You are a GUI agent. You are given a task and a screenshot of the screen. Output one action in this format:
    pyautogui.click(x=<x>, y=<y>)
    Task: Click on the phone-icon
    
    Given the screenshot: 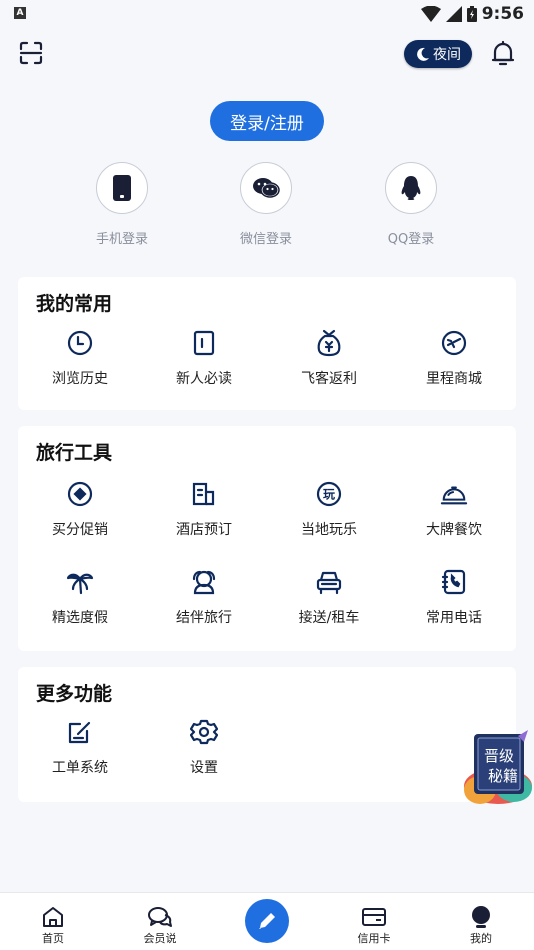 What is the action you would take?
    pyautogui.click(x=122, y=188)
    